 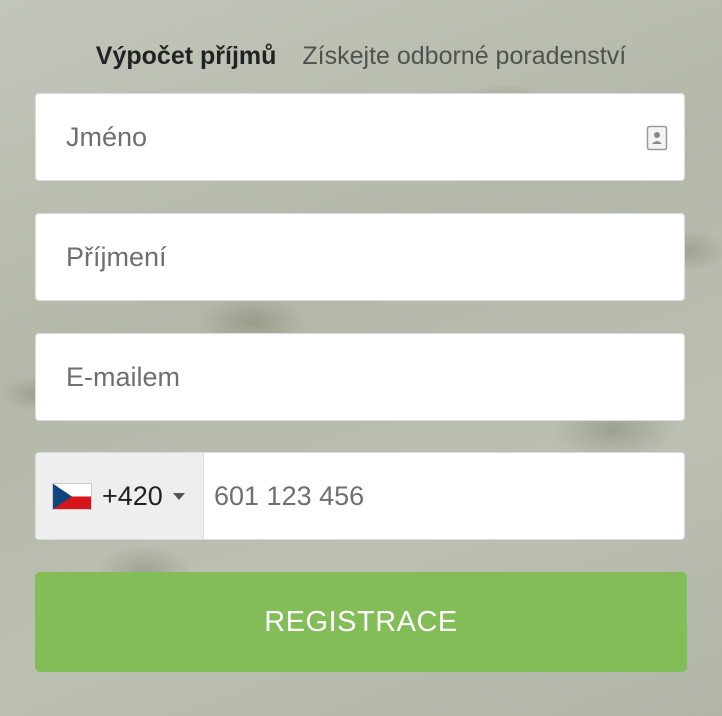 What do you see at coordinates (186, 56) in the screenshot?
I see `tab-income-calculation: Výpočet příjmů` at bounding box center [186, 56].